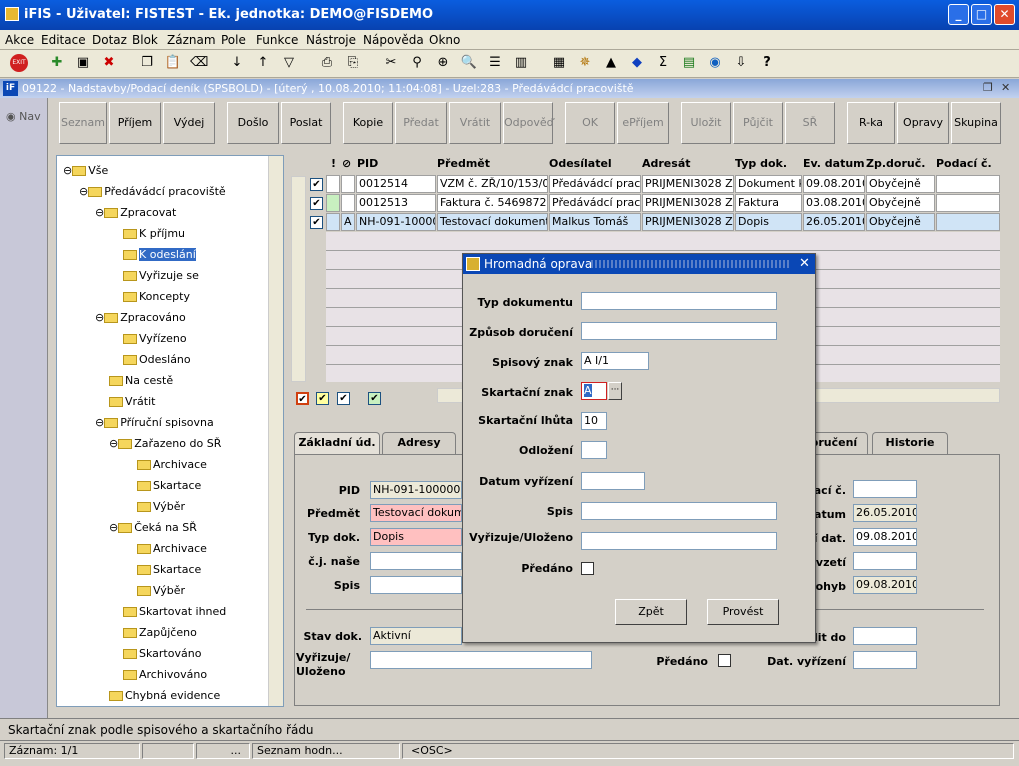  What do you see at coordinates (416, 561) in the screenshot?
I see `field-cj` at bounding box center [416, 561].